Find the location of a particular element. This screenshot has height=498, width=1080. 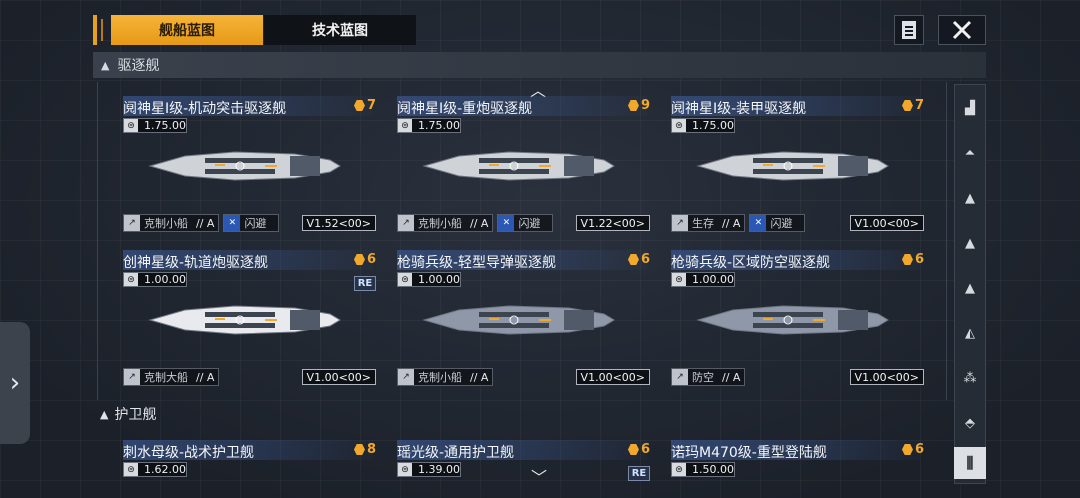

side-panel-toggle: › is located at coordinates (15, 383).